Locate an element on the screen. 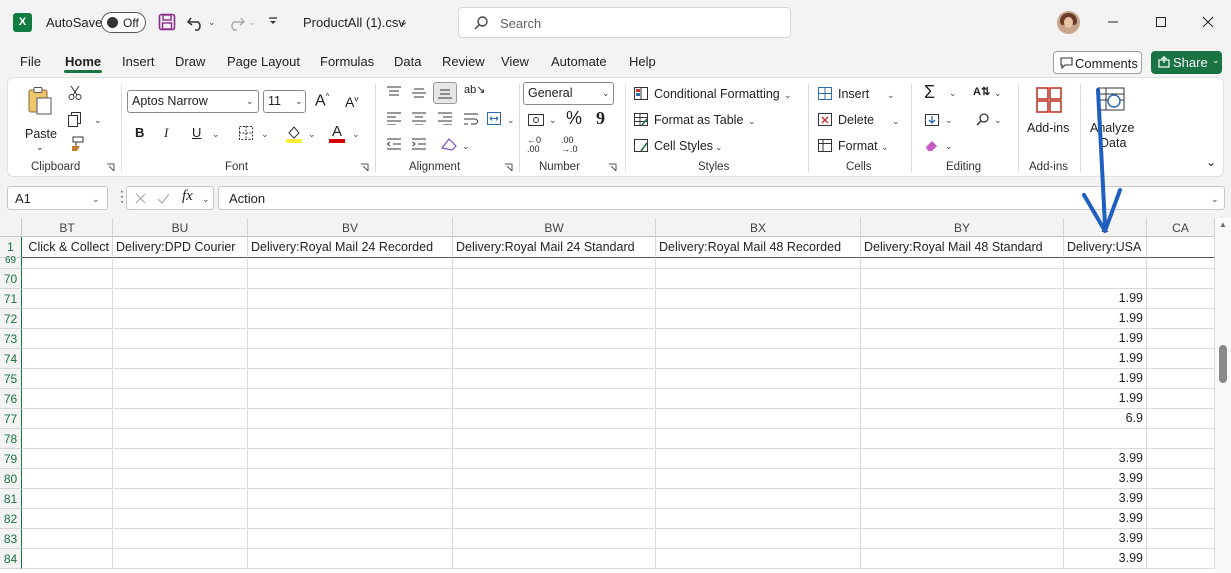 The width and height of the screenshot is (1231, 573). text-direction-chevron-icon: ⌄ is located at coordinates (466, 146).